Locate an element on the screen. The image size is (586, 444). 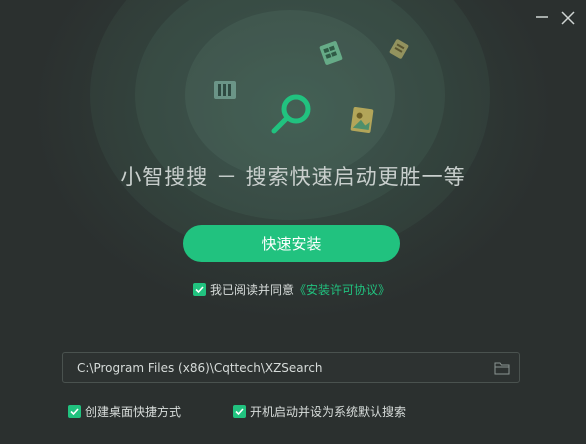
desktop-shortcut-label: 创建桌面快捷方式 is located at coordinates (133, 411).